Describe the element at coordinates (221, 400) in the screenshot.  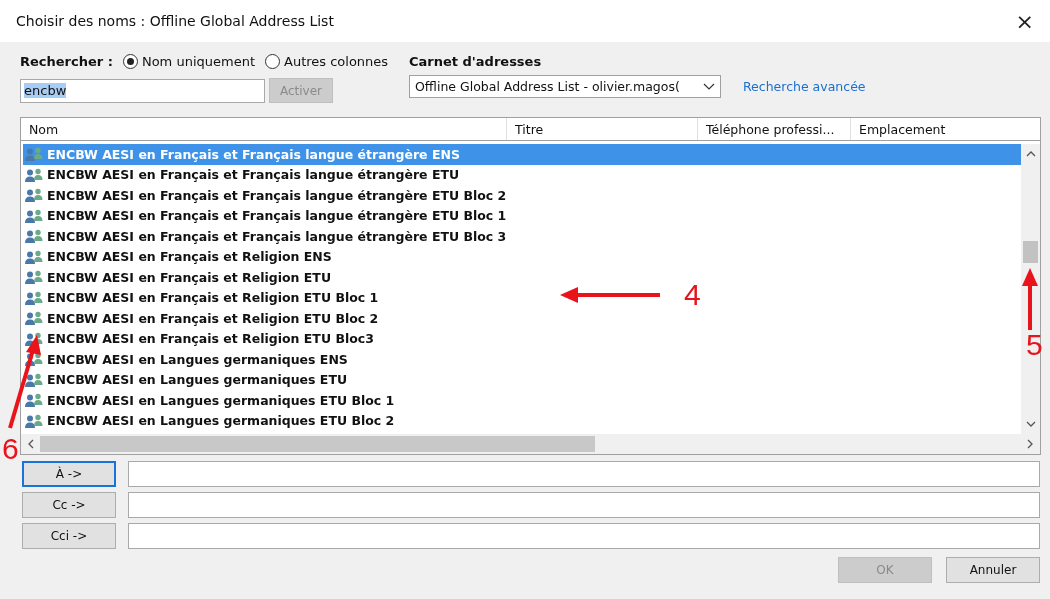
I see `contact-name: ENCBW AESI en Langues germaniques ETU Bloc 1` at that location.